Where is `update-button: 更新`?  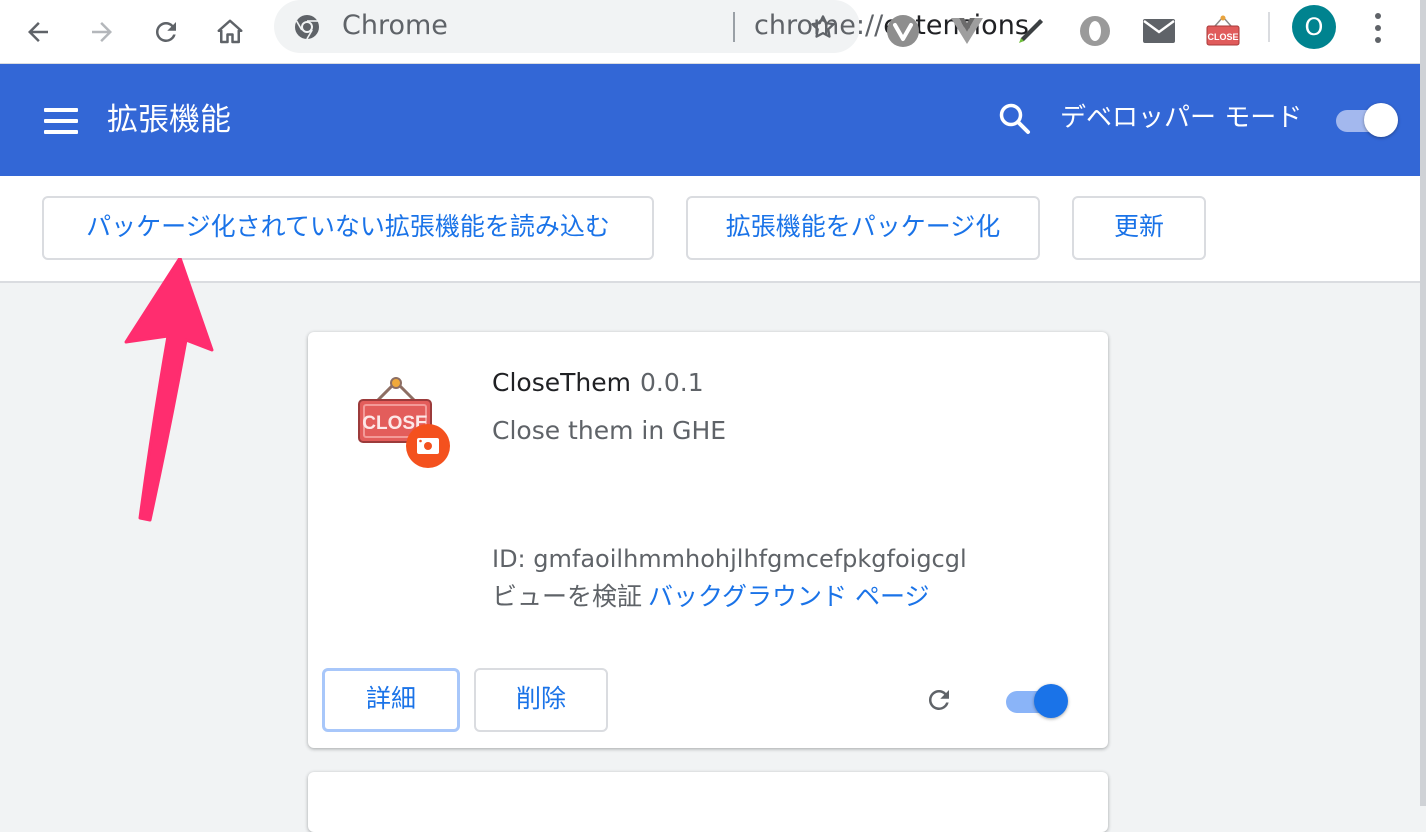
update-button: 更新 is located at coordinates (1139, 228).